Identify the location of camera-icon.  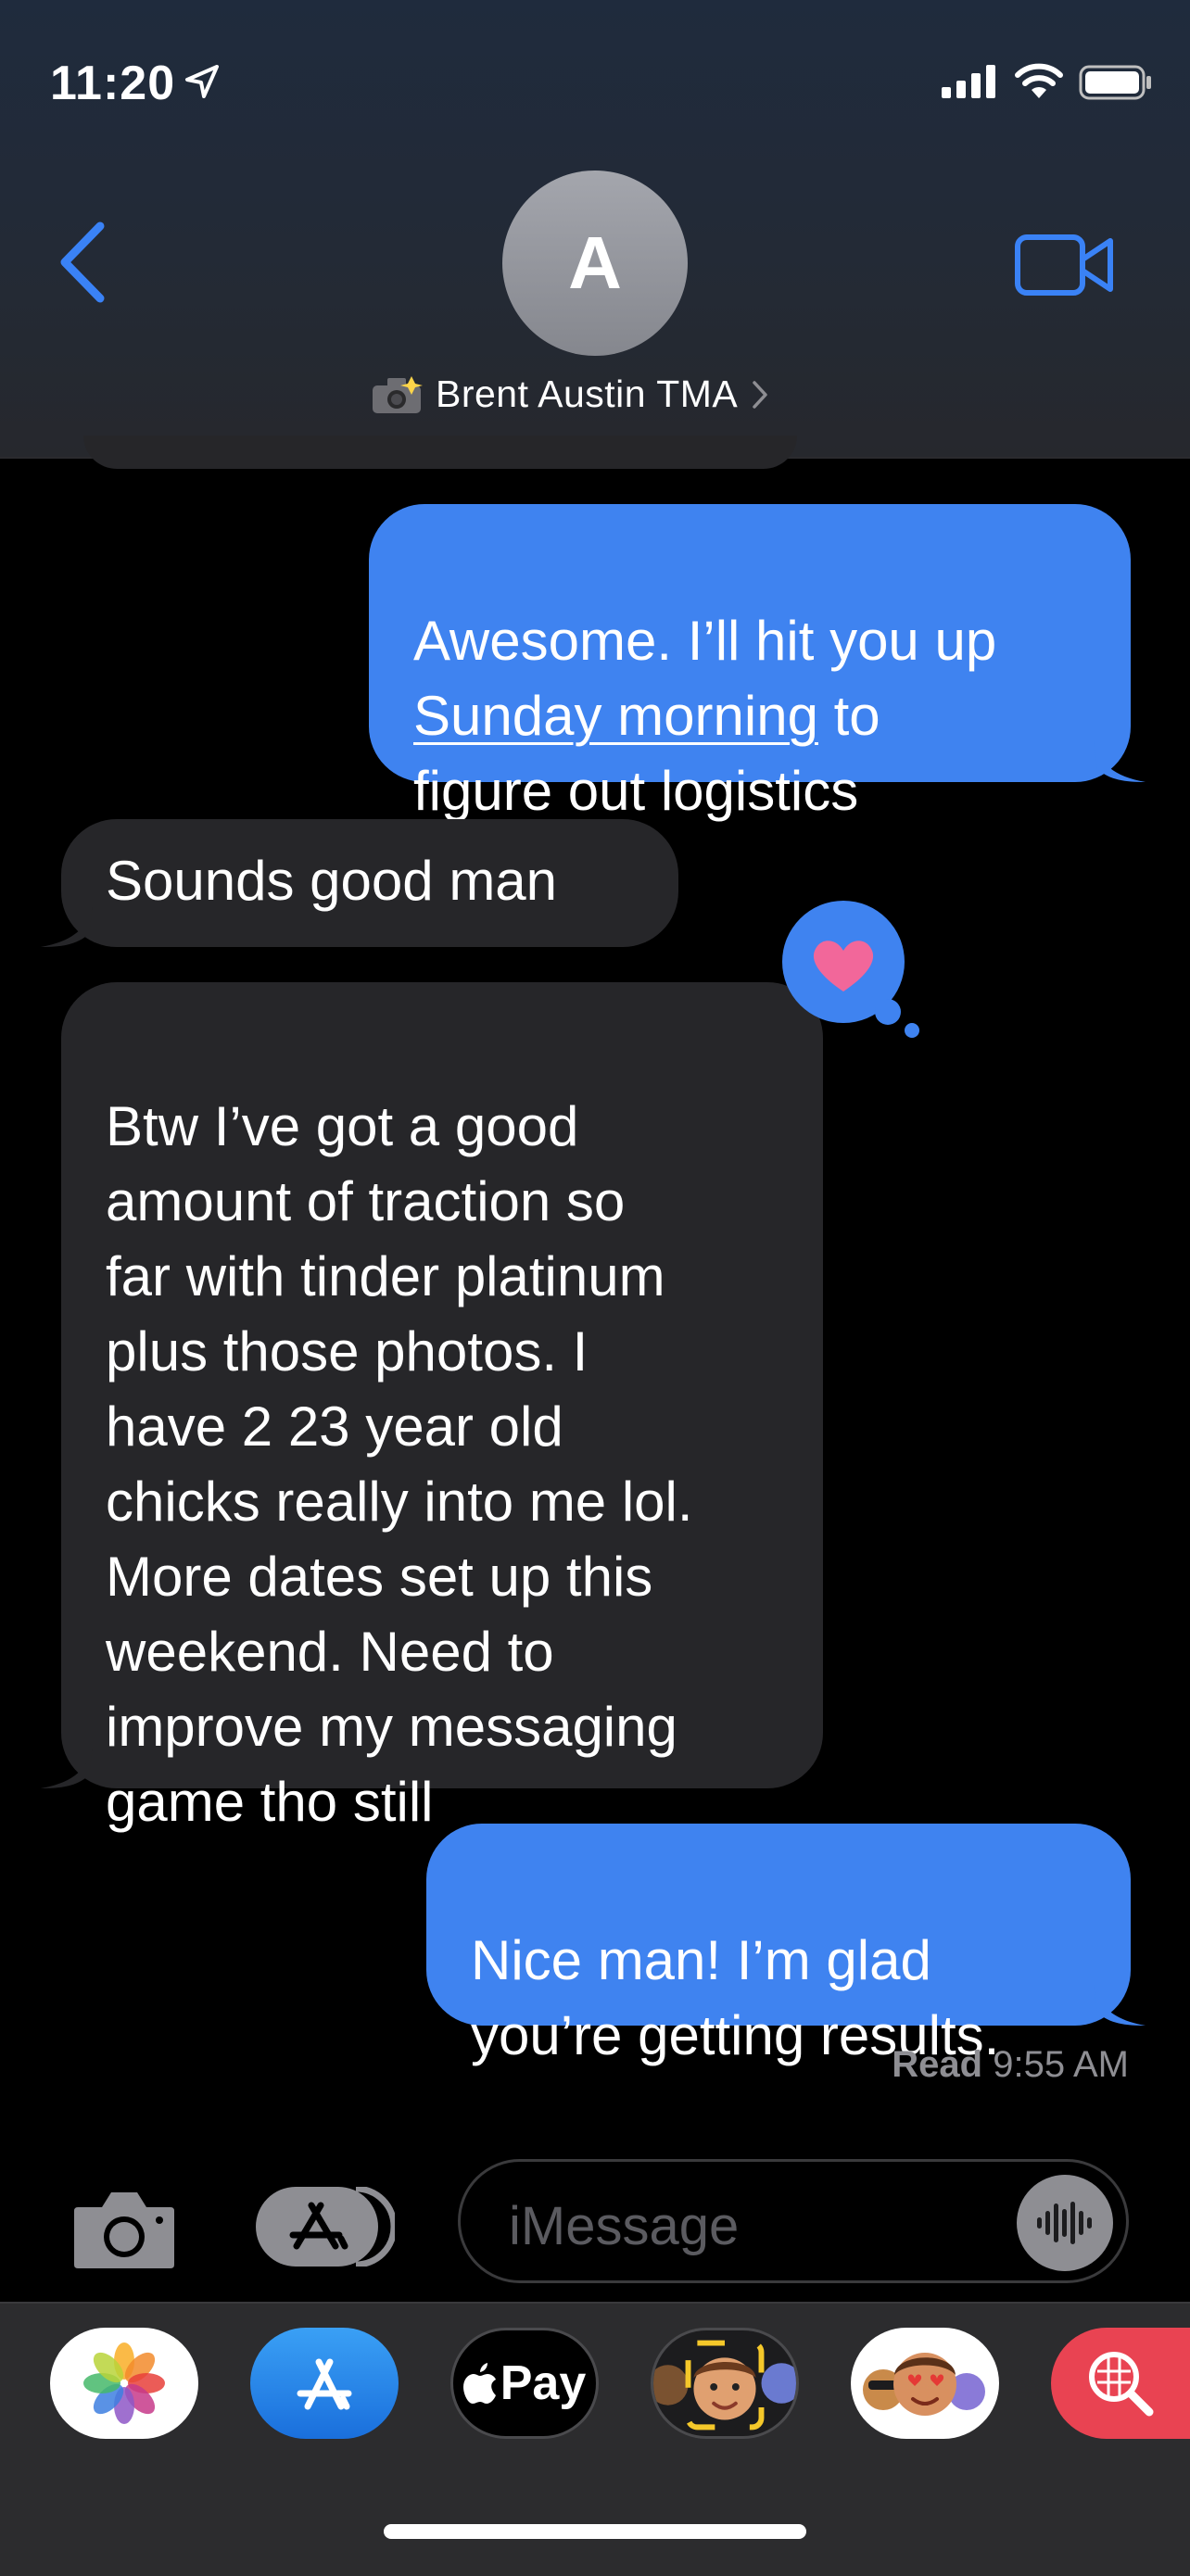
(124, 2228).